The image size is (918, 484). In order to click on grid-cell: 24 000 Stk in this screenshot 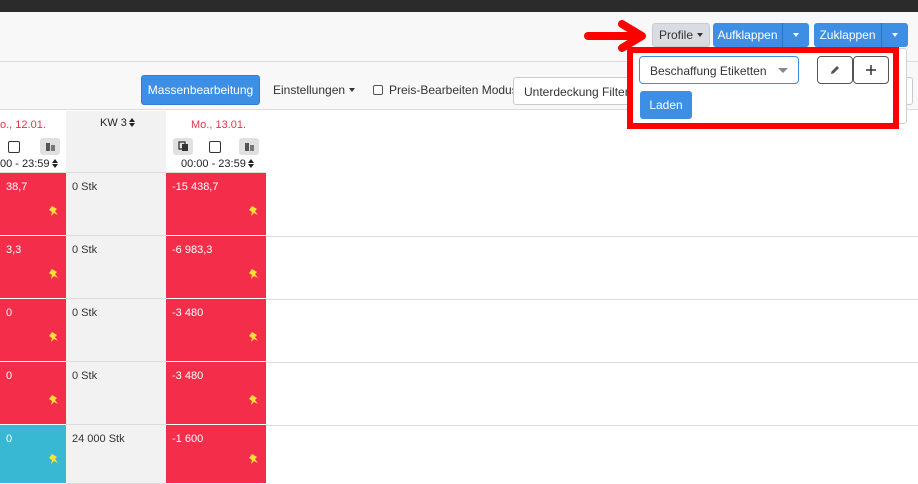, I will do `click(116, 454)`.